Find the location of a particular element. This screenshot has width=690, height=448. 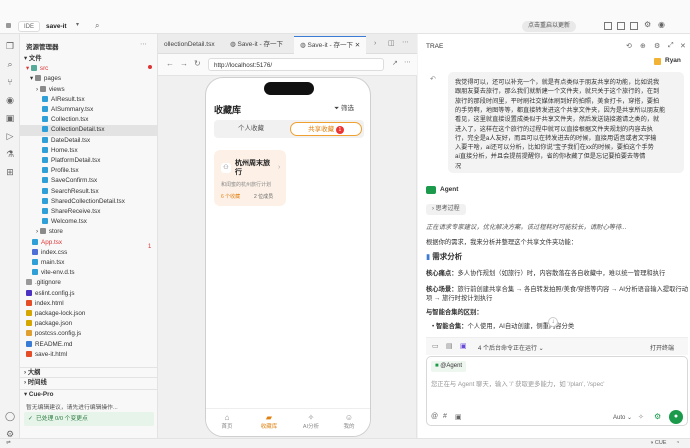

file-tree-item: Welcome.tsx is located at coordinates (89, 222).